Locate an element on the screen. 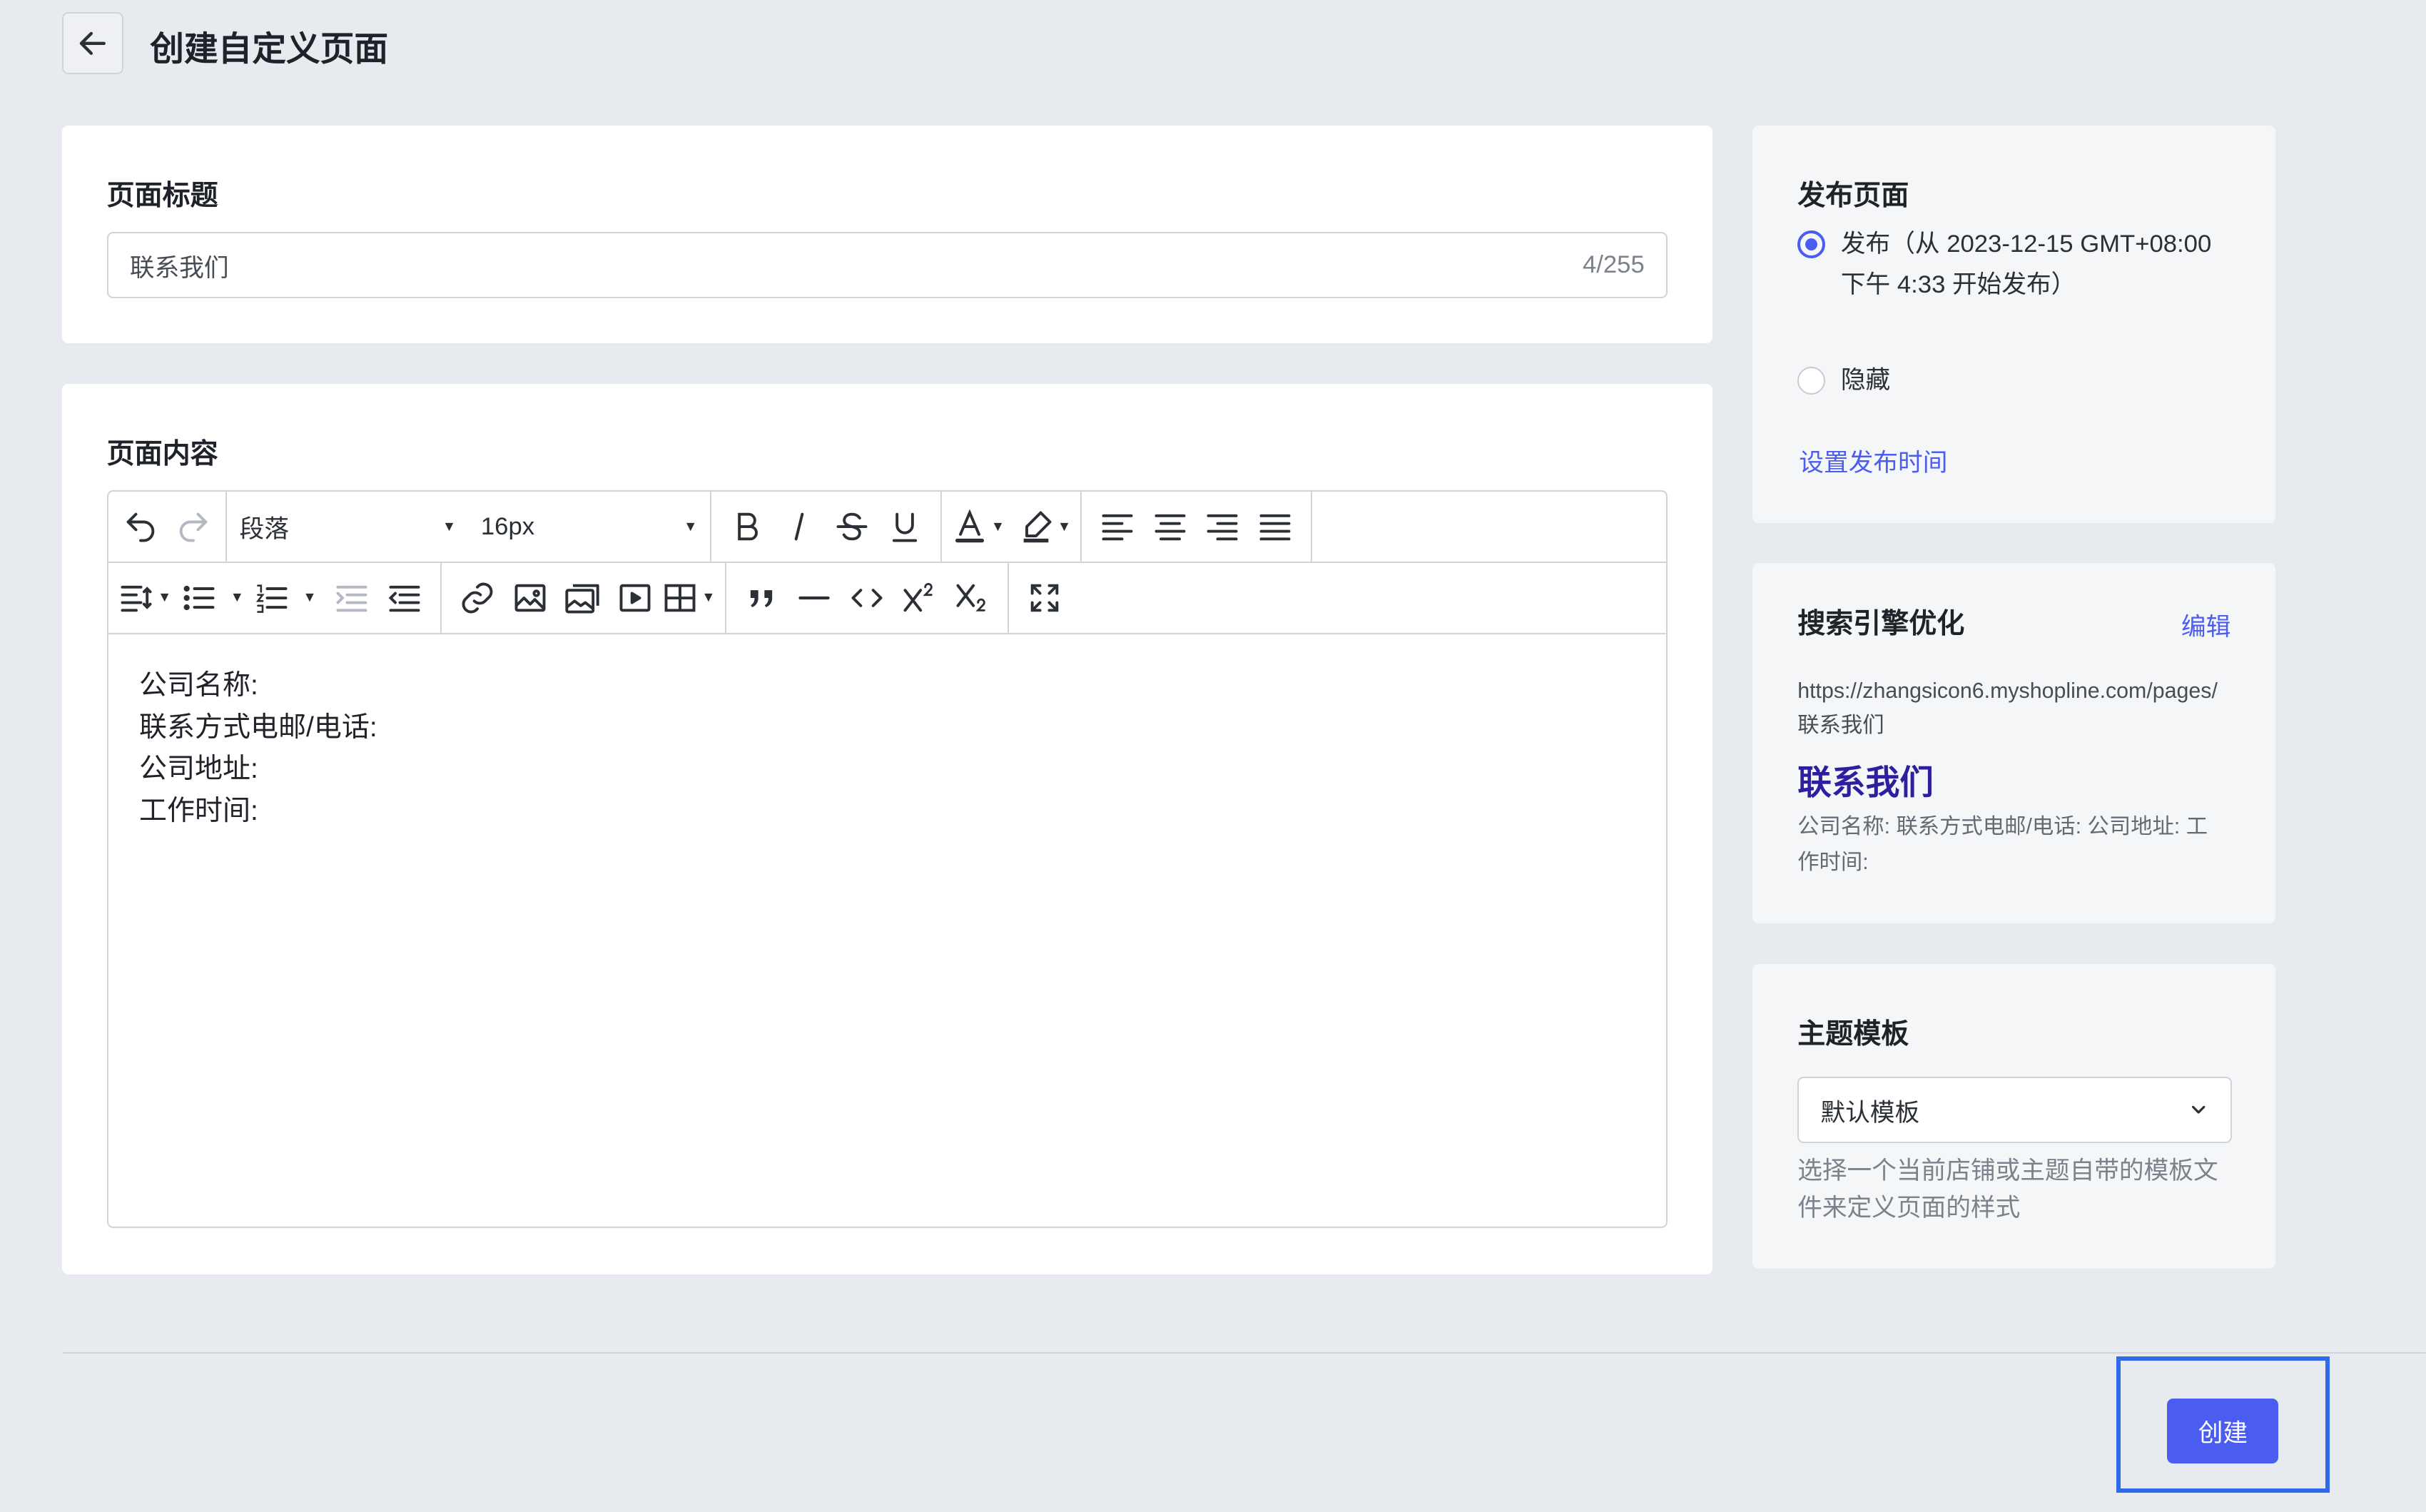 This screenshot has width=2426, height=1512. set-publish-time-link: 设置发布时间 is located at coordinates (1873, 460).